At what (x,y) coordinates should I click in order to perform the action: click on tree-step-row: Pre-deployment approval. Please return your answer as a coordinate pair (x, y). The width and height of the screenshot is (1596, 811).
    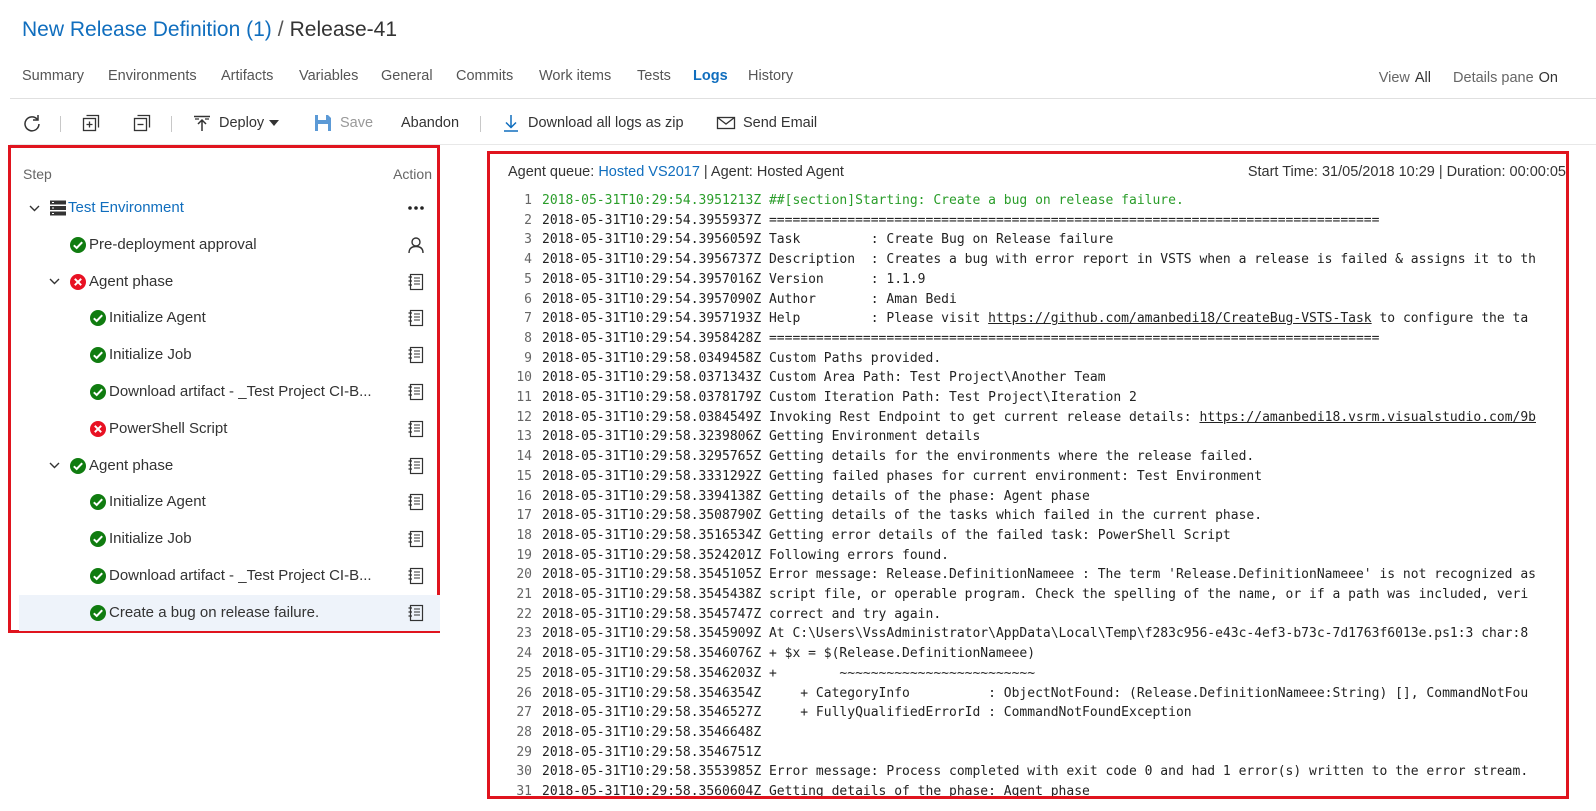
    Looking at the image, I should click on (227, 245).